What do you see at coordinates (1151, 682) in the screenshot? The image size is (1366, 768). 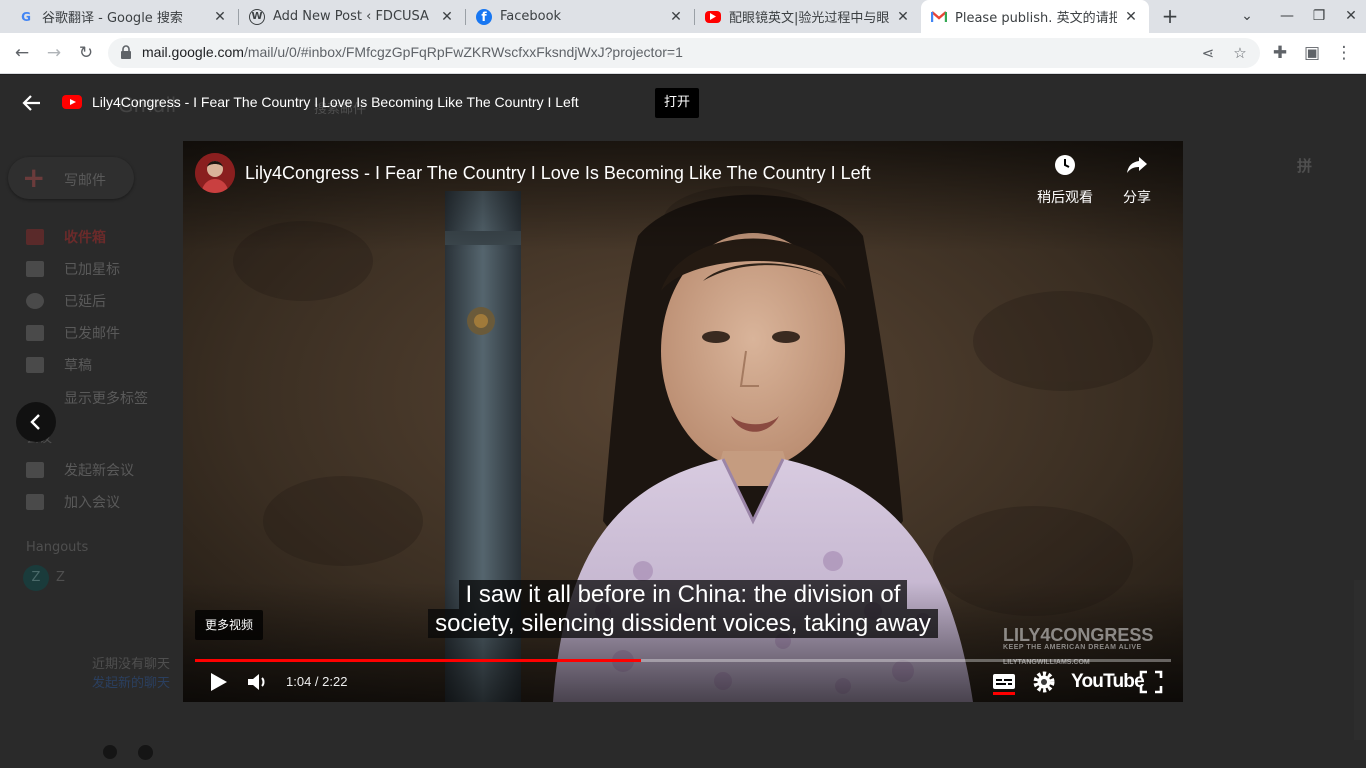 I see `fullscreen-icon` at bounding box center [1151, 682].